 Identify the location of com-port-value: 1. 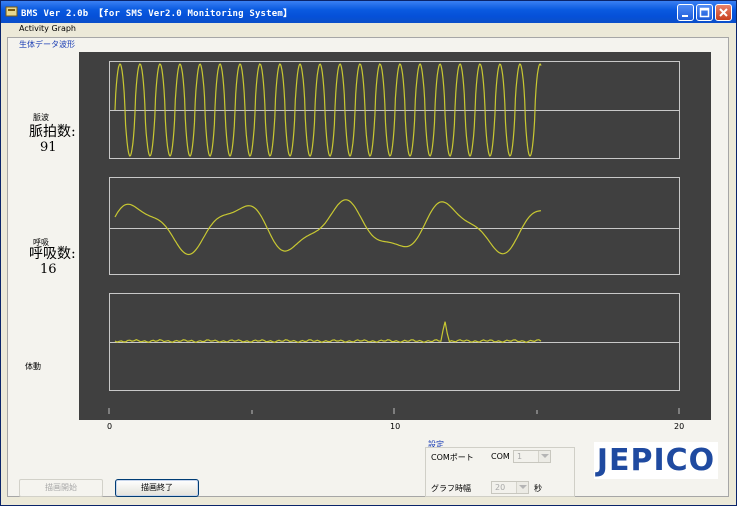
(520, 456).